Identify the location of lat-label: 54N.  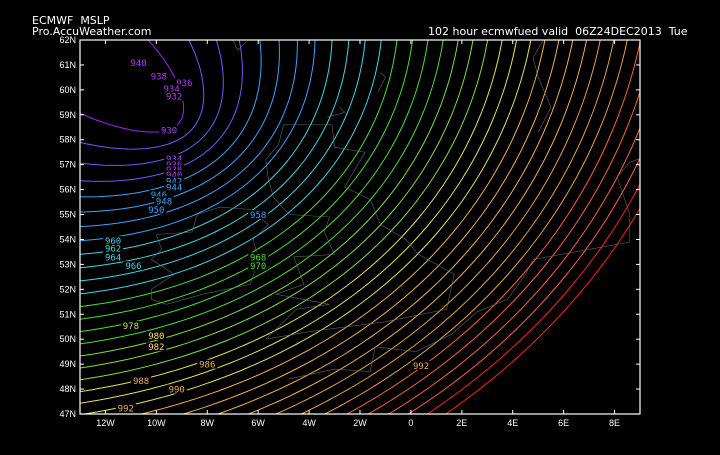
(67, 239).